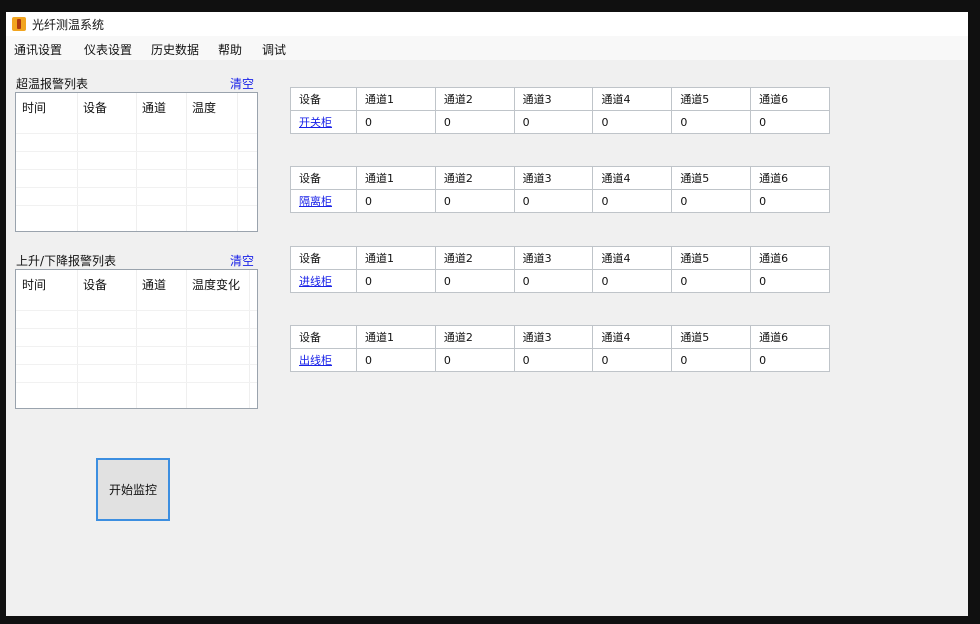 The image size is (980, 624). I want to click on menu-debug: 调试, so click(274, 49).